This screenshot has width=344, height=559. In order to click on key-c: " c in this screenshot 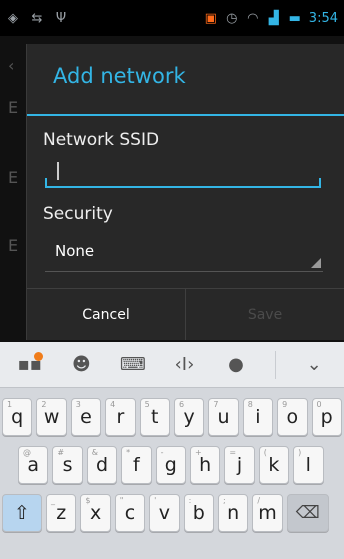, I will do `click(130, 513)`.